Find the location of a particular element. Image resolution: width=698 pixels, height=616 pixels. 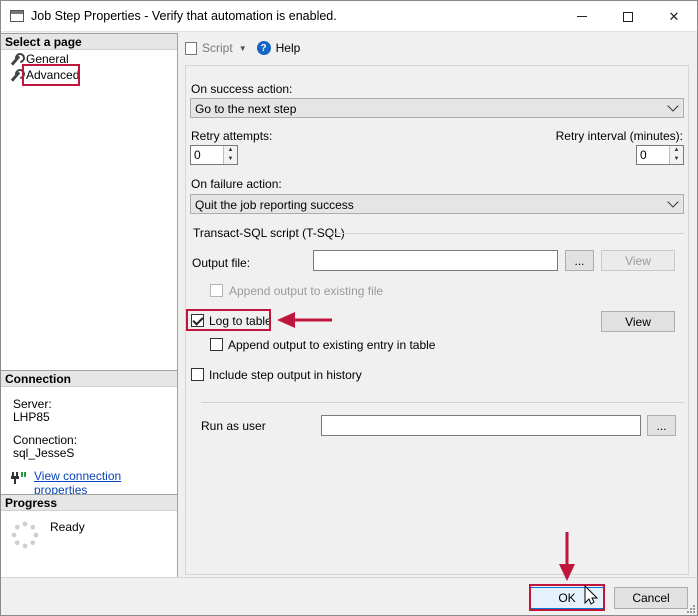

run-as-divider is located at coordinates (442, 402).